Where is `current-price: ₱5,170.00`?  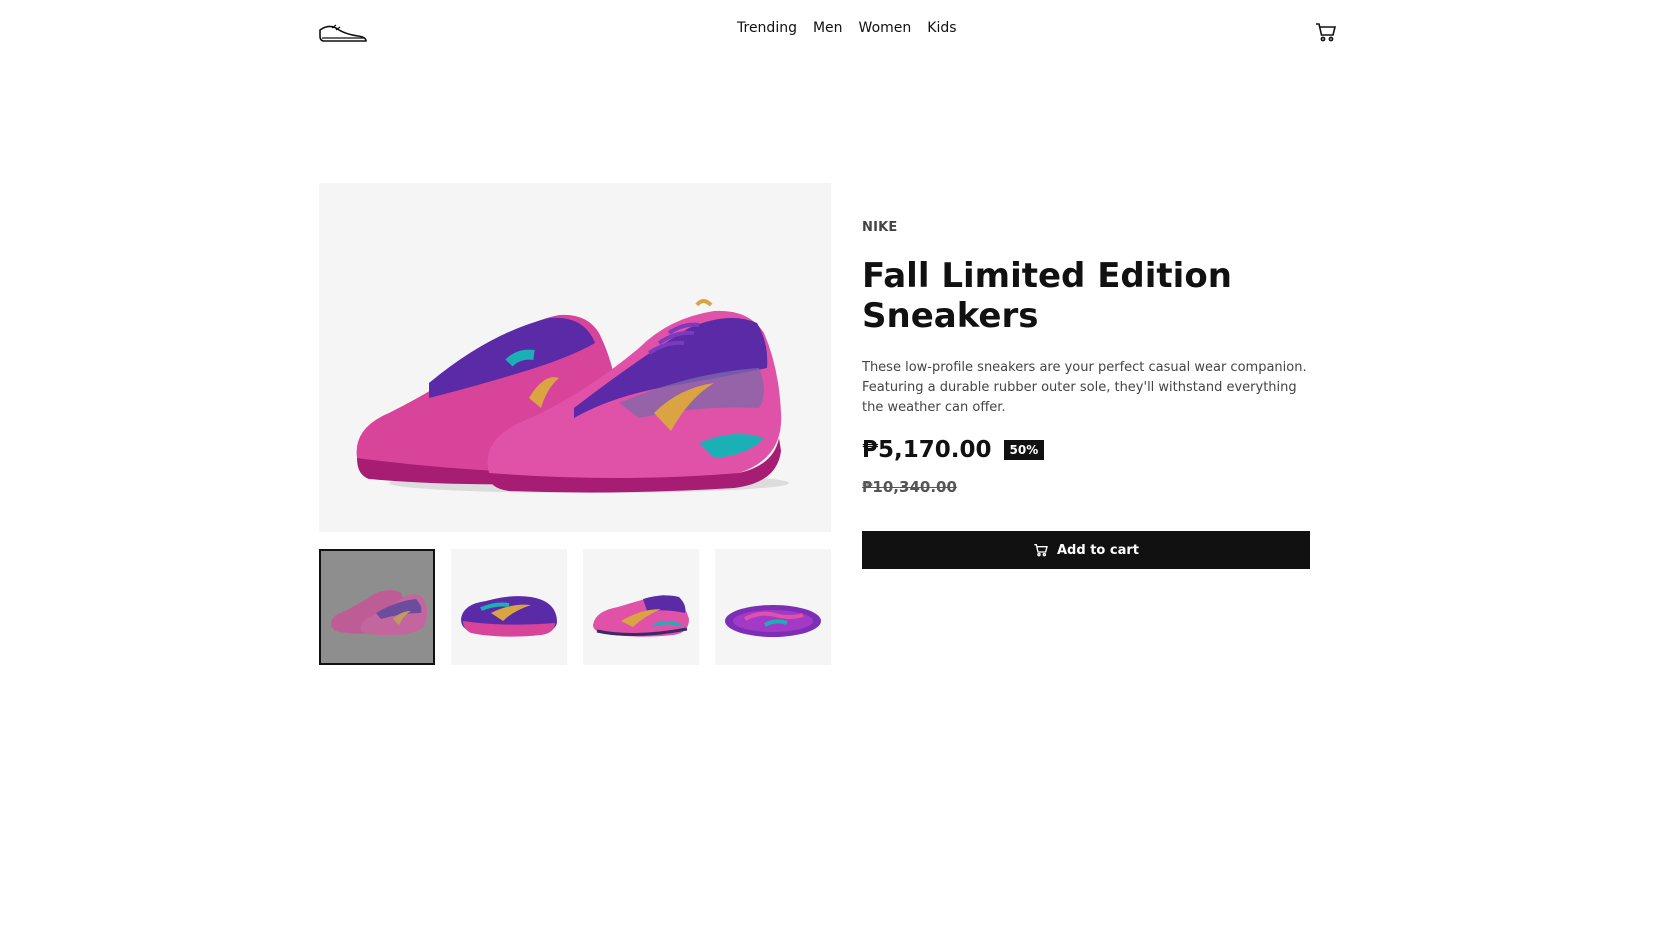
current-price: ₱5,170.00 is located at coordinates (927, 450).